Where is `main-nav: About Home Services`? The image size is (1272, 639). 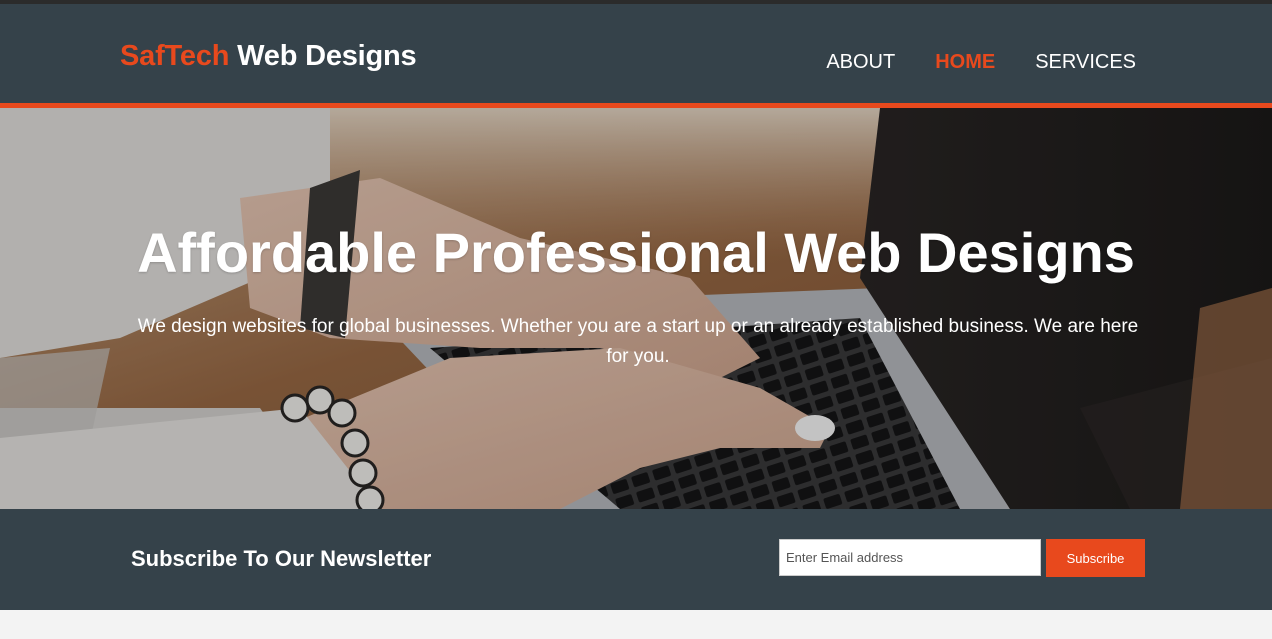
main-nav: About Home Services is located at coordinates (981, 62).